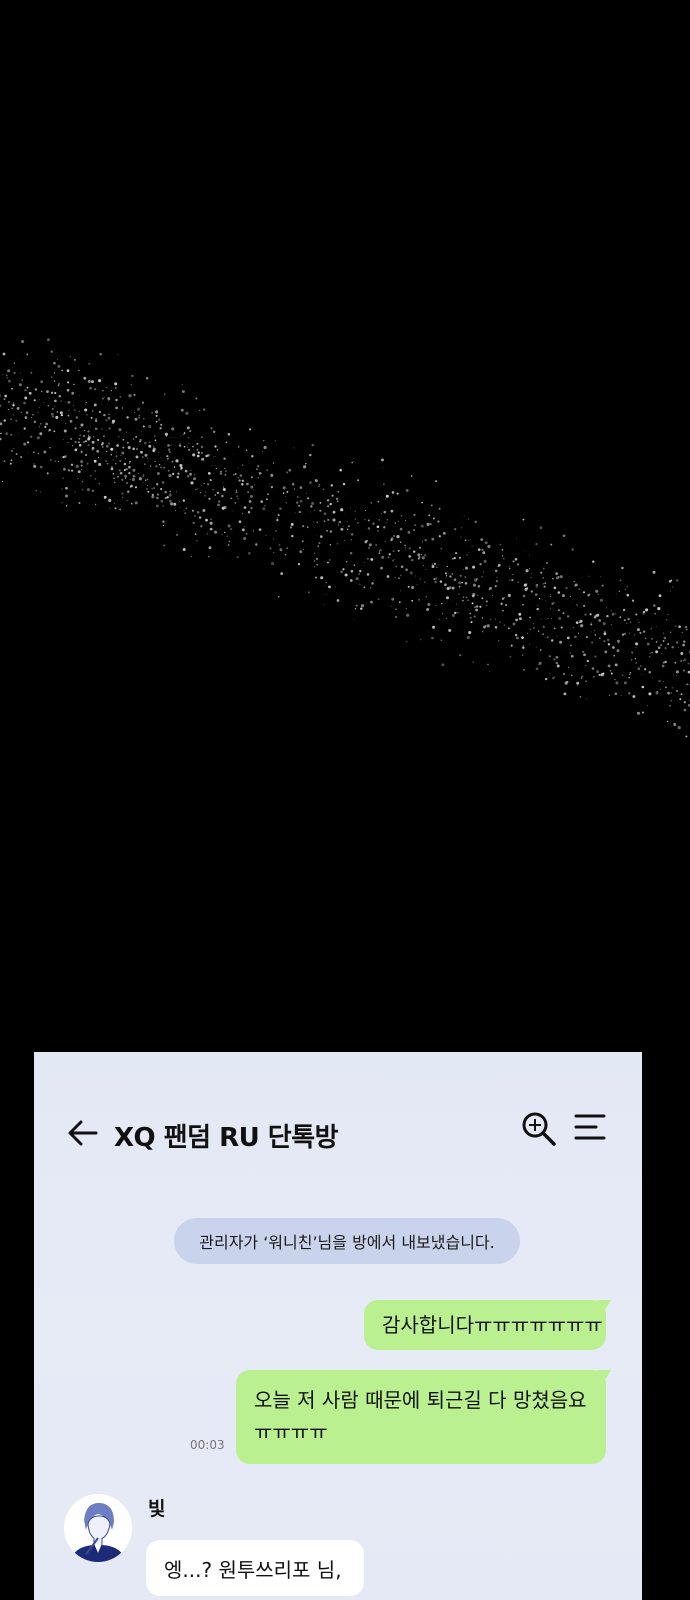 The height and width of the screenshot is (1600, 690). I want to click on back-button, so click(83, 1133).